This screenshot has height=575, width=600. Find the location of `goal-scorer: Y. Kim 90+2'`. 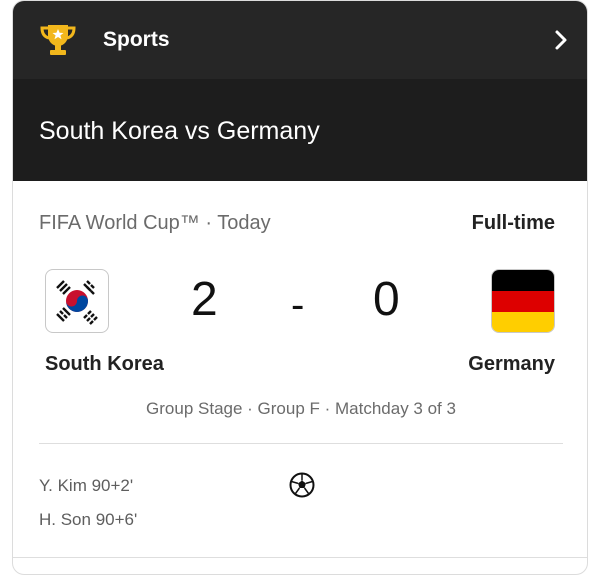

goal-scorer: Y. Kim 90+2' is located at coordinates (86, 485).